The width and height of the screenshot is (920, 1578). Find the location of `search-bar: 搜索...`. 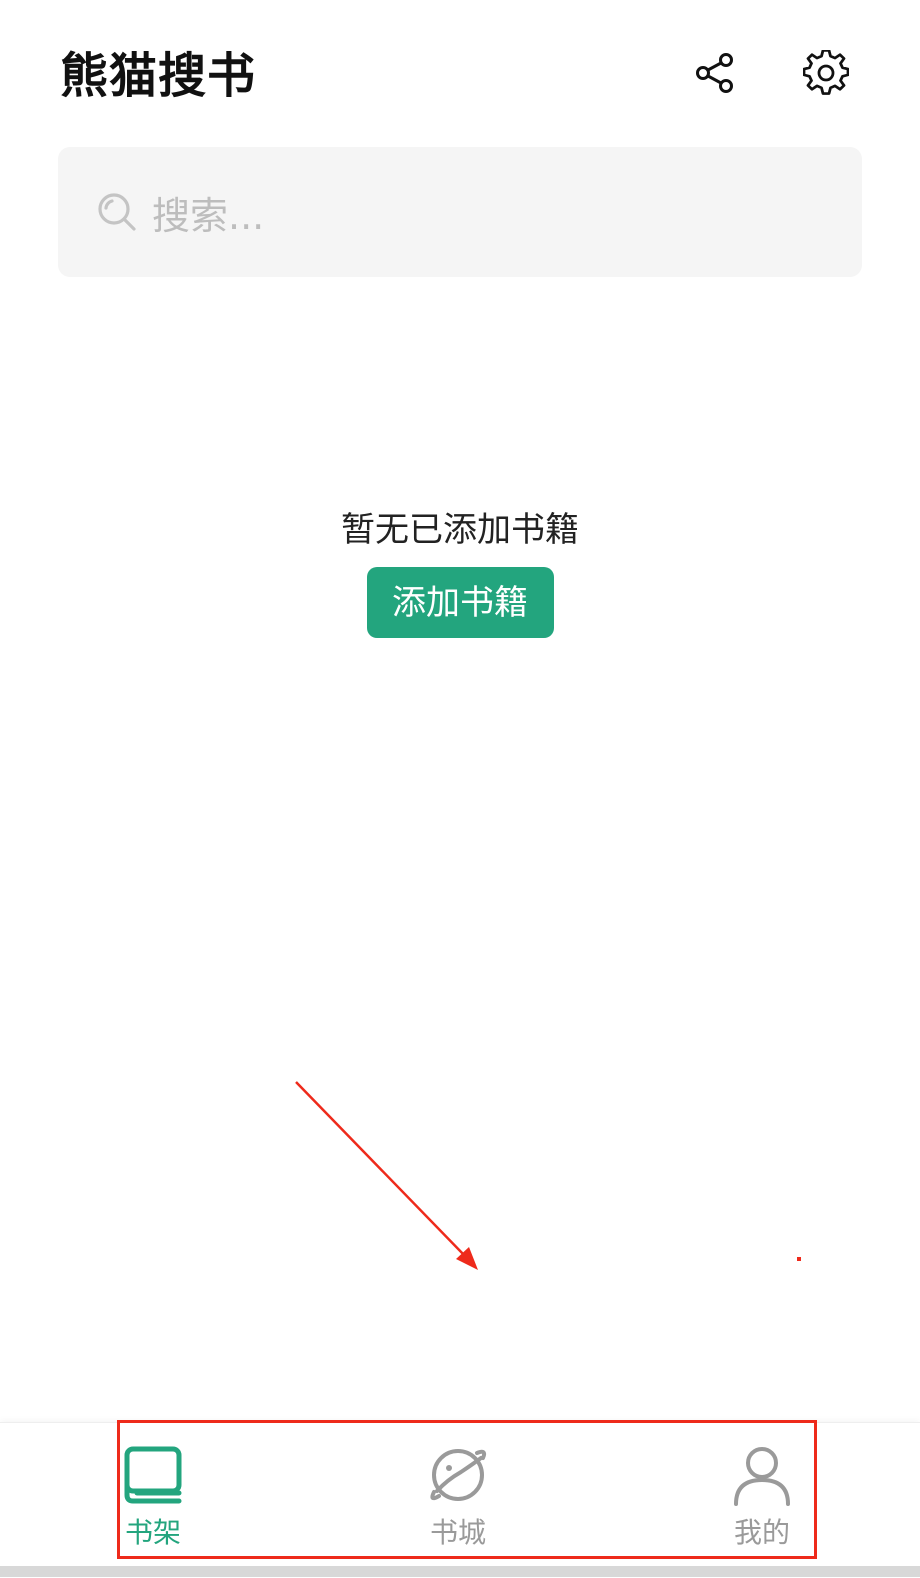

search-bar: 搜索... is located at coordinates (460, 212).